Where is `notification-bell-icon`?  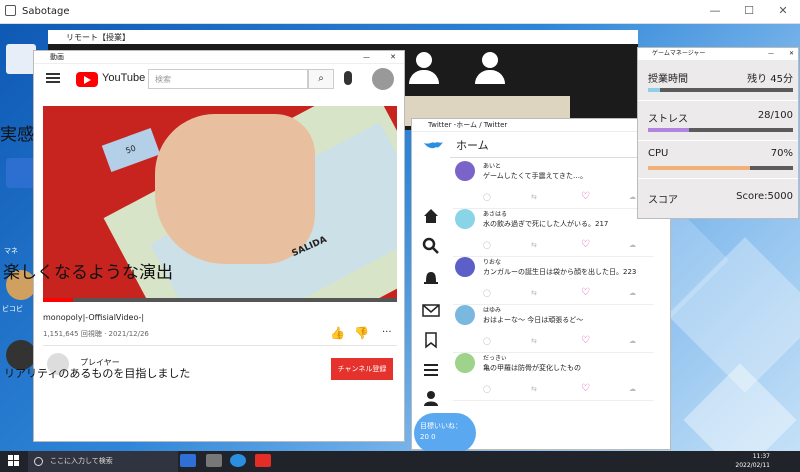 notification-bell-icon is located at coordinates (431, 278).